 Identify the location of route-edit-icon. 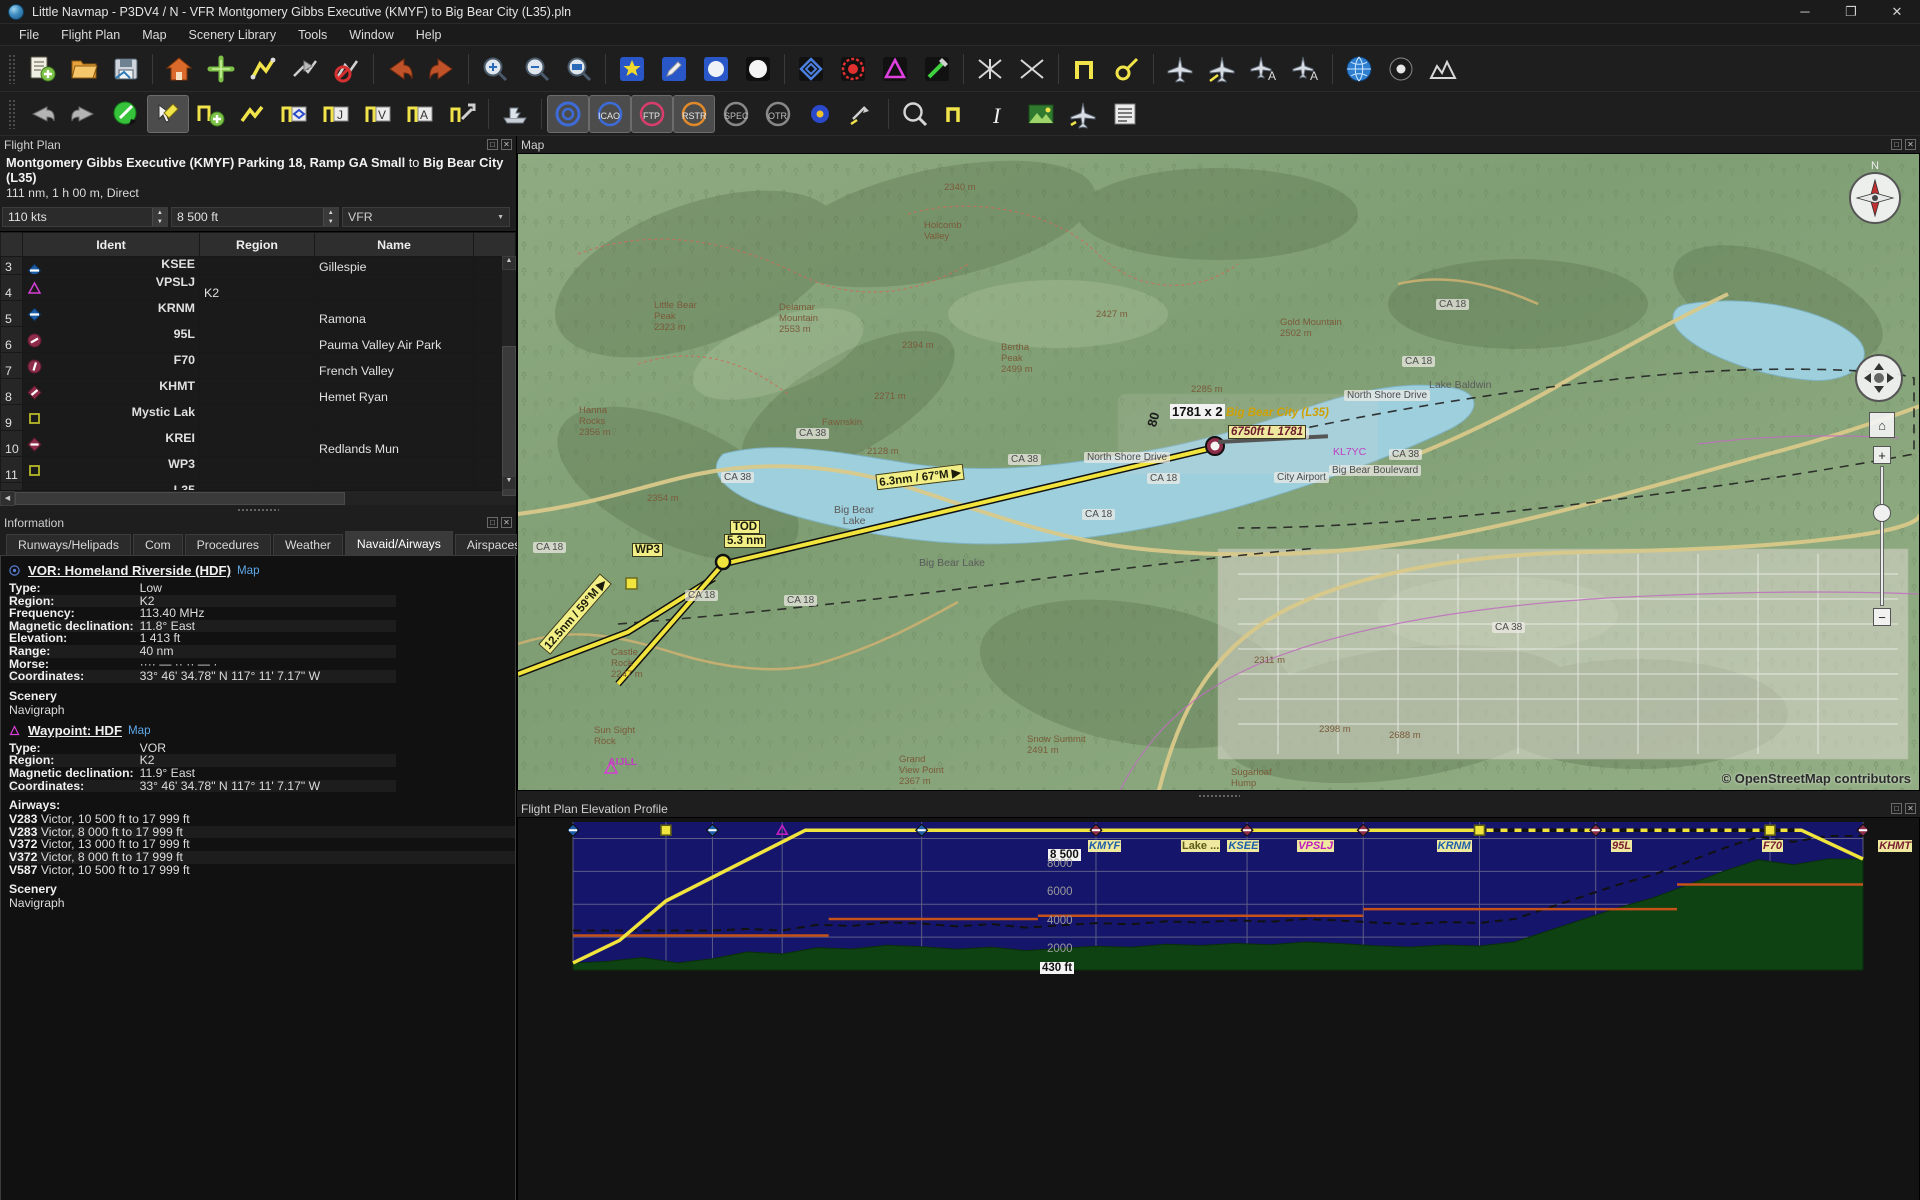
(252, 114).